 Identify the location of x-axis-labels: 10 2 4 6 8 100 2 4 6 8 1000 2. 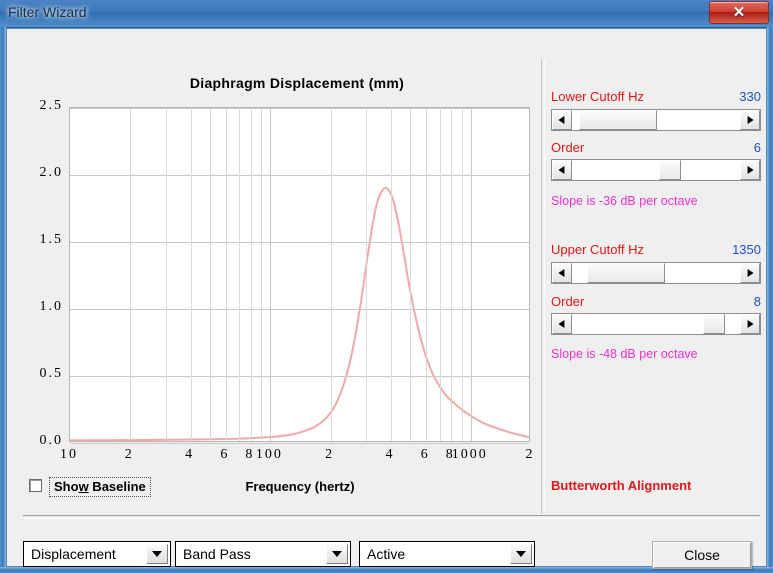
(296, 458).